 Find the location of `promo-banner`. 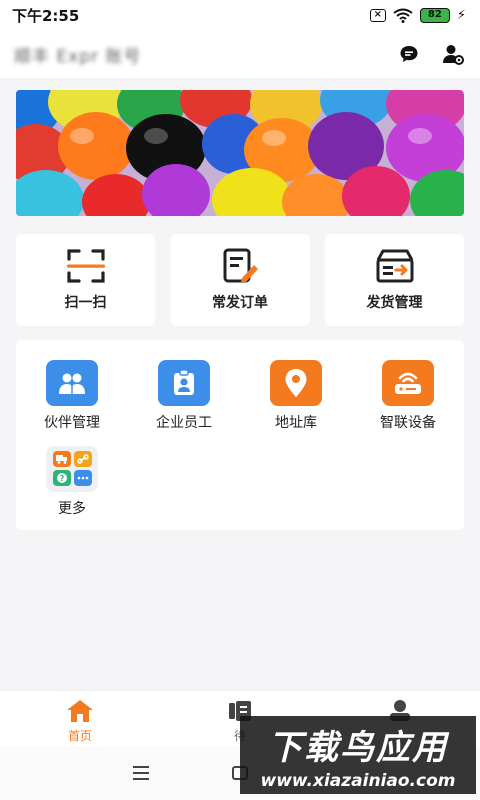

promo-banner is located at coordinates (240, 153).